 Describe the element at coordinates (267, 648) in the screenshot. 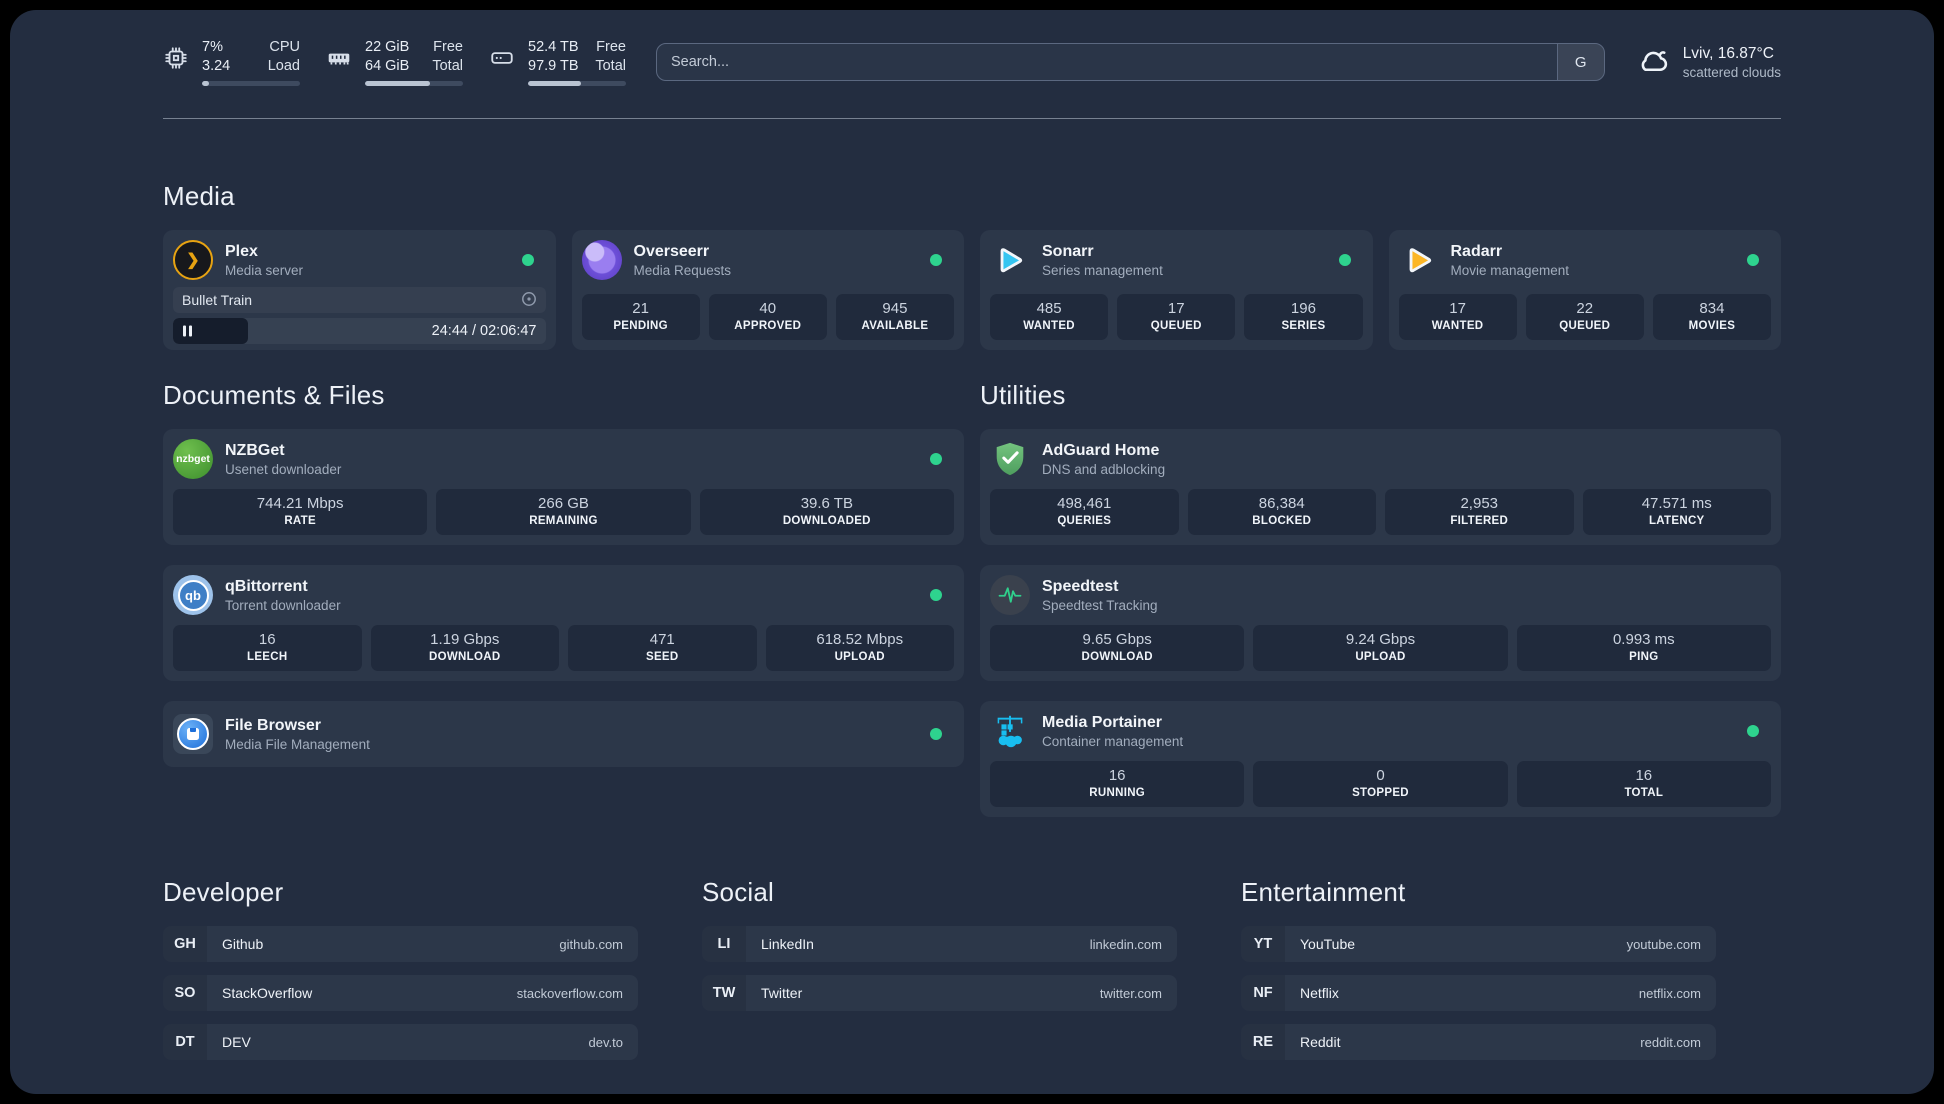

I see `stat-box: 16 LEECH` at that location.